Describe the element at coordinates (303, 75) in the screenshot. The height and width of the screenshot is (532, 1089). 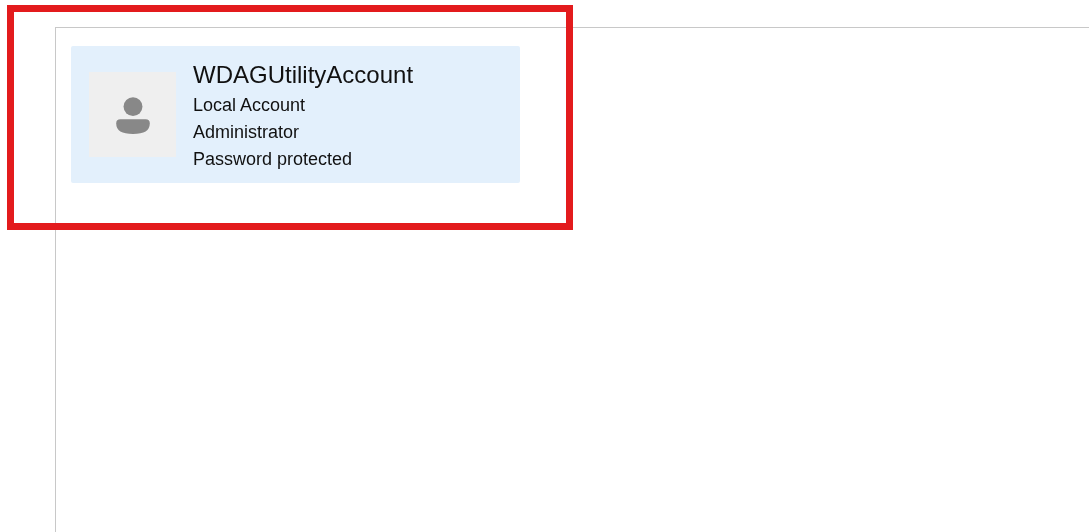
I see `account-name: WDAGUtilityAccount` at that location.